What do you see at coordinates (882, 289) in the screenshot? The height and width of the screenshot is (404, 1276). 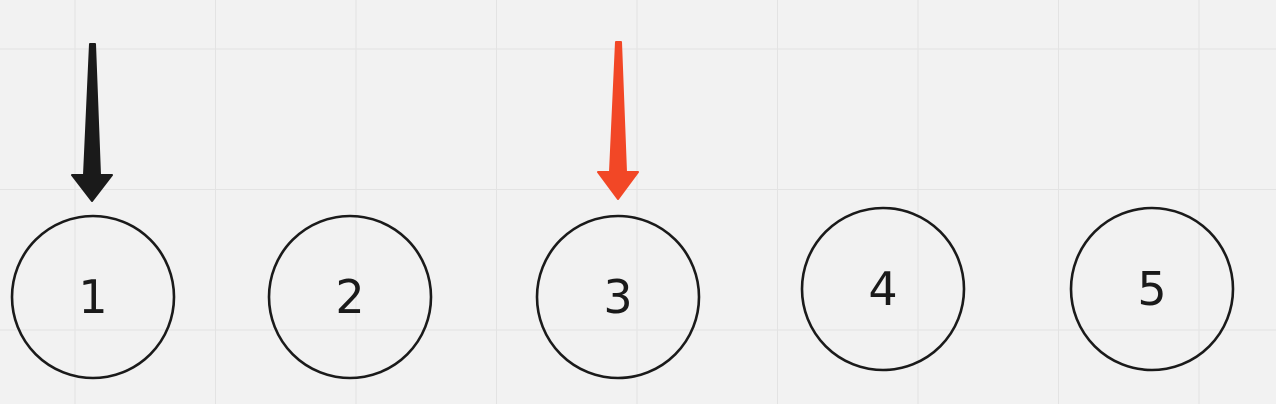 I see `node-label: 4` at bounding box center [882, 289].